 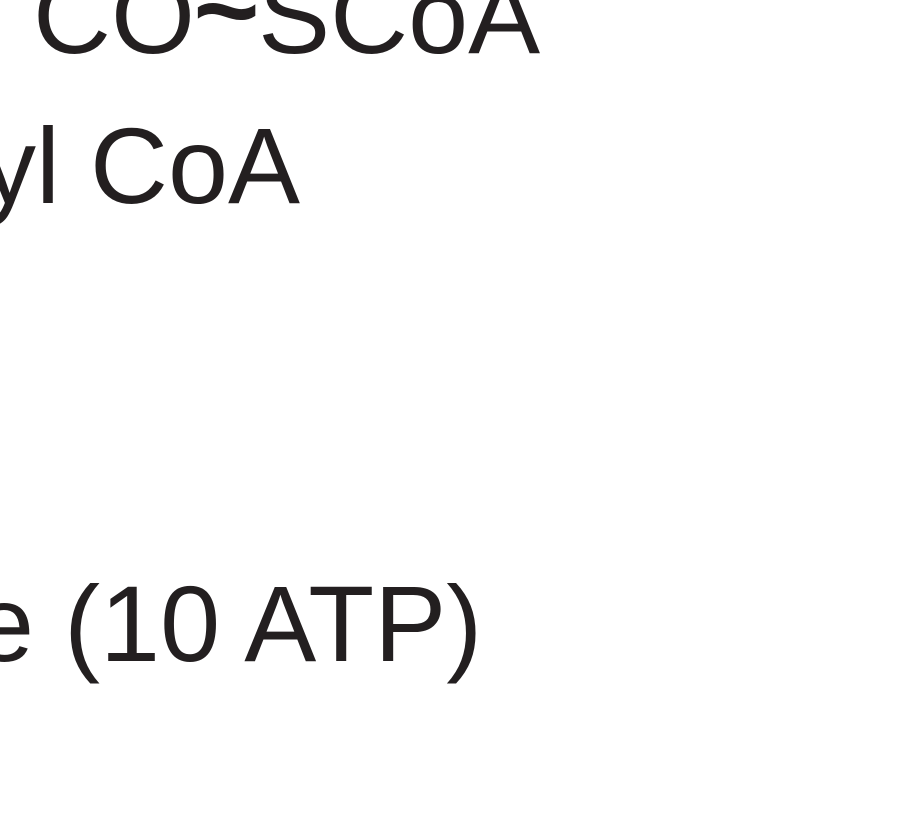 I want to click on thioester-bond-symbol: ~, so click(x=226, y=35).